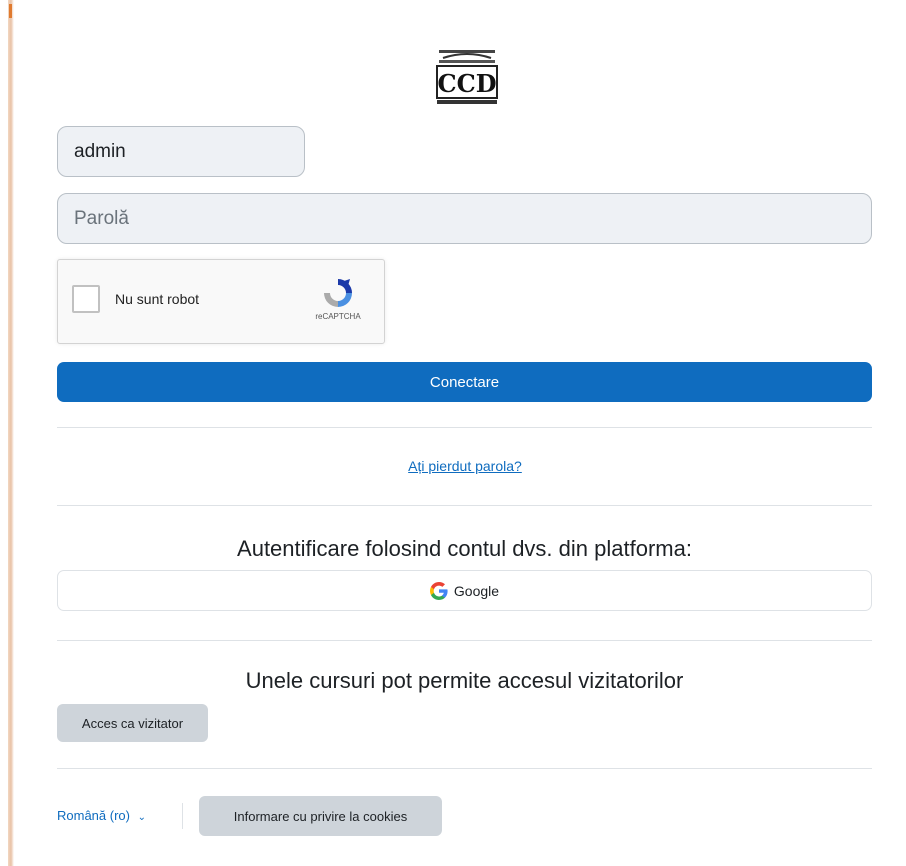 This screenshot has width=906, height=866. What do you see at coordinates (320, 816) in the screenshot?
I see `cookies-info-button: Informare cu privire la cookies` at bounding box center [320, 816].